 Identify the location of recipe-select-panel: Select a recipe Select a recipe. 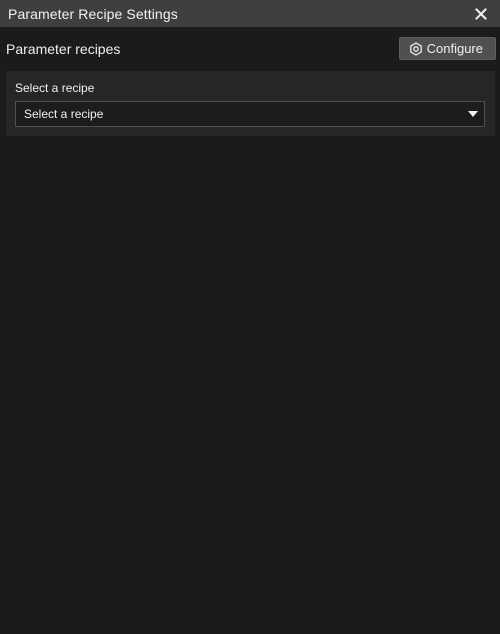
(250, 103).